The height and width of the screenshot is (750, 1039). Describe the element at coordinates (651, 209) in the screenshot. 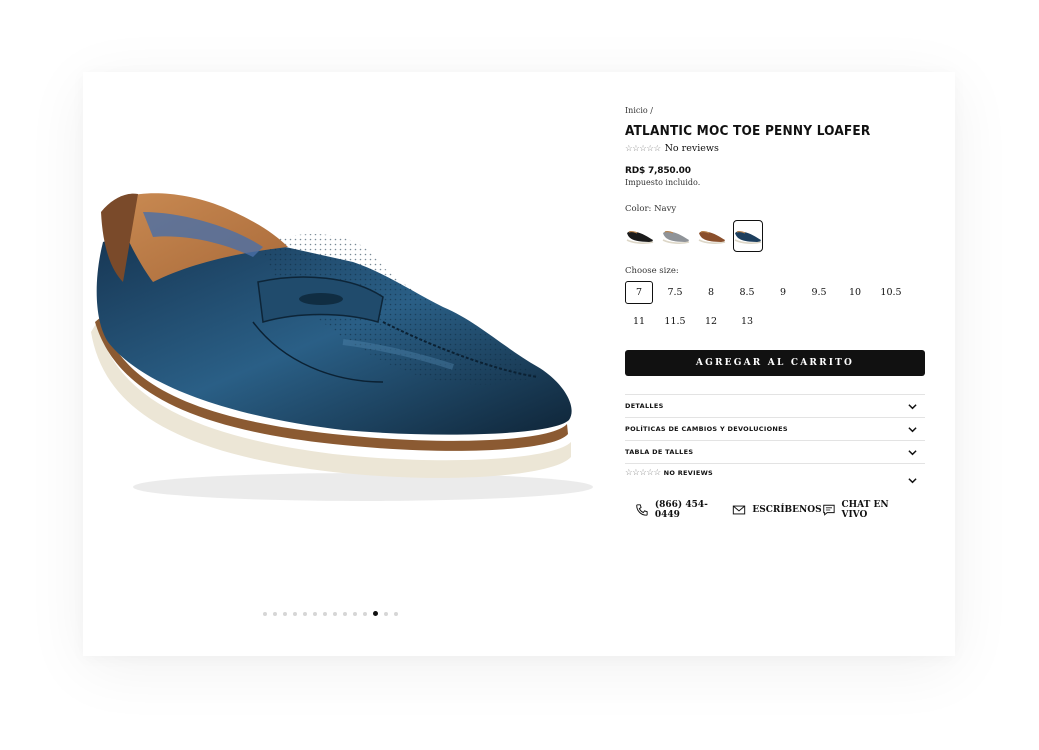

I see `color-label: Color: Navy` at that location.